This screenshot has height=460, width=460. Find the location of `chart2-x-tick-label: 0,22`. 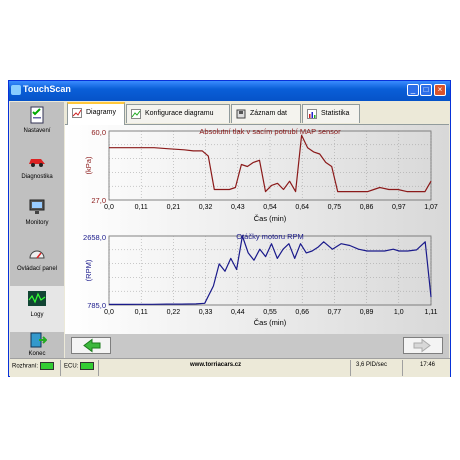

chart2-x-tick-label: 0,22 is located at coordinates (174, 312).